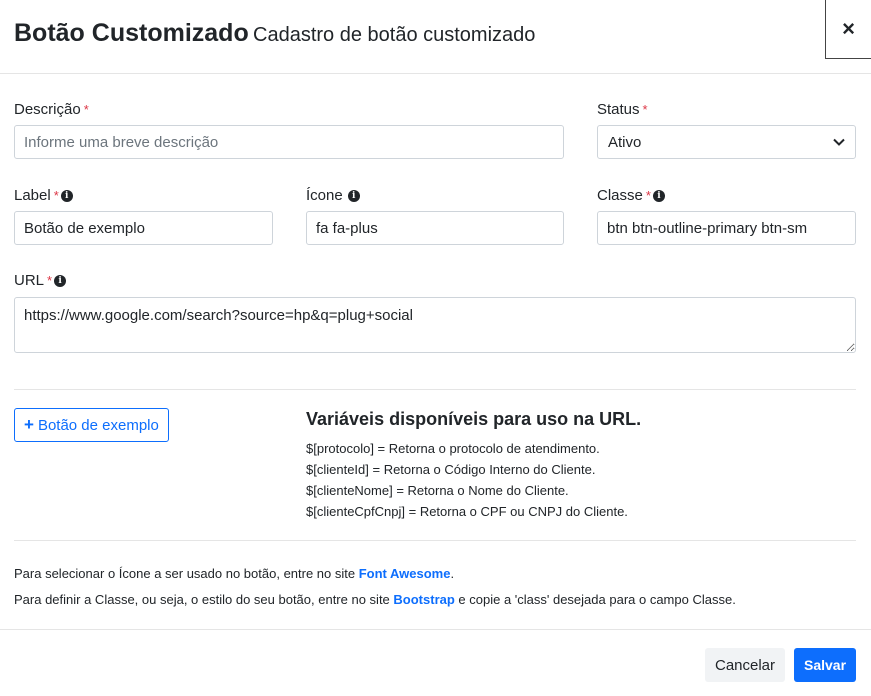 This screenshot has width=871, height=696. Describe the element at coordinates (405, 573) in the screenshot. I see `font-awesome-link: Font Awesome` at that location.